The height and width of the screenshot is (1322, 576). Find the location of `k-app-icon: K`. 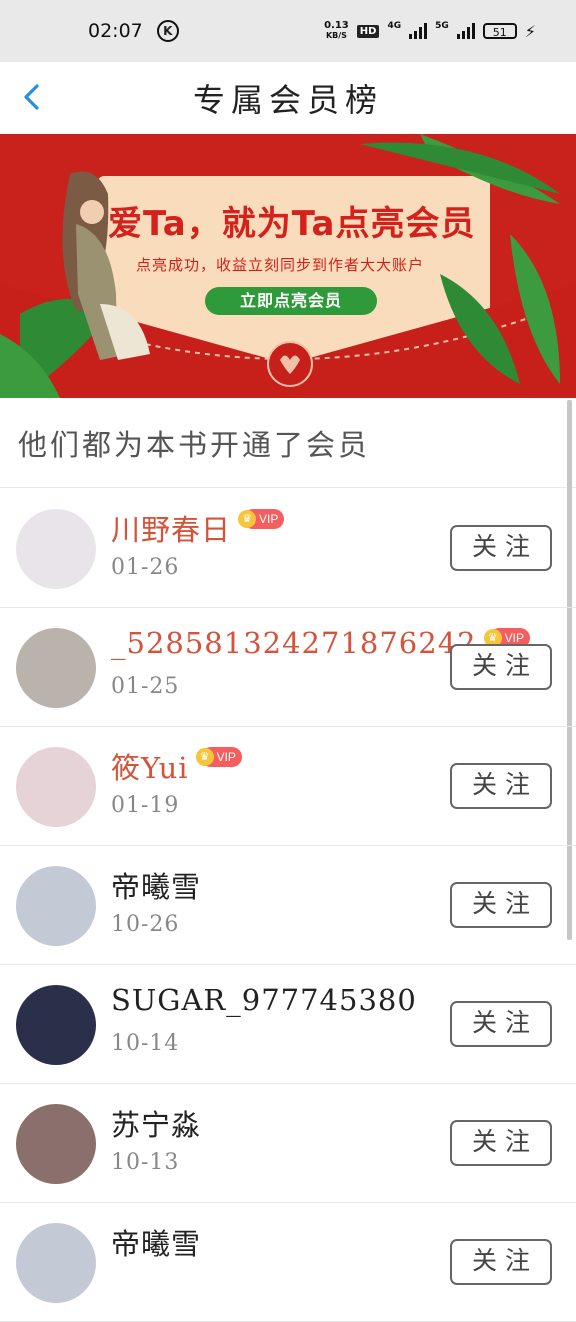

k-app-icon: K is located at coordinates (167, 31).